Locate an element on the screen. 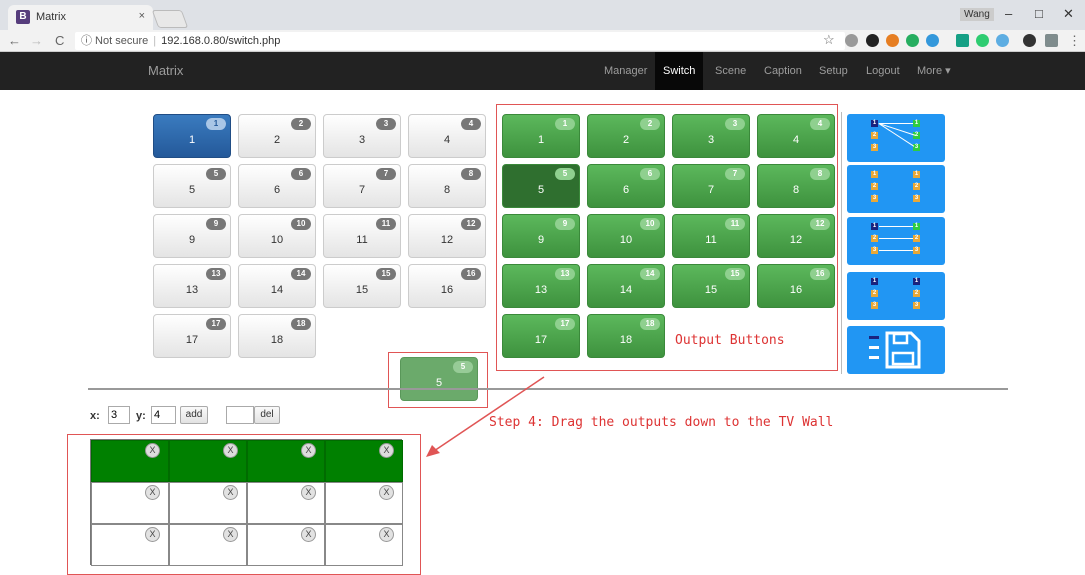 The image size is (1085, 575). add-wall-button: add is located at coordinates (194, 415).